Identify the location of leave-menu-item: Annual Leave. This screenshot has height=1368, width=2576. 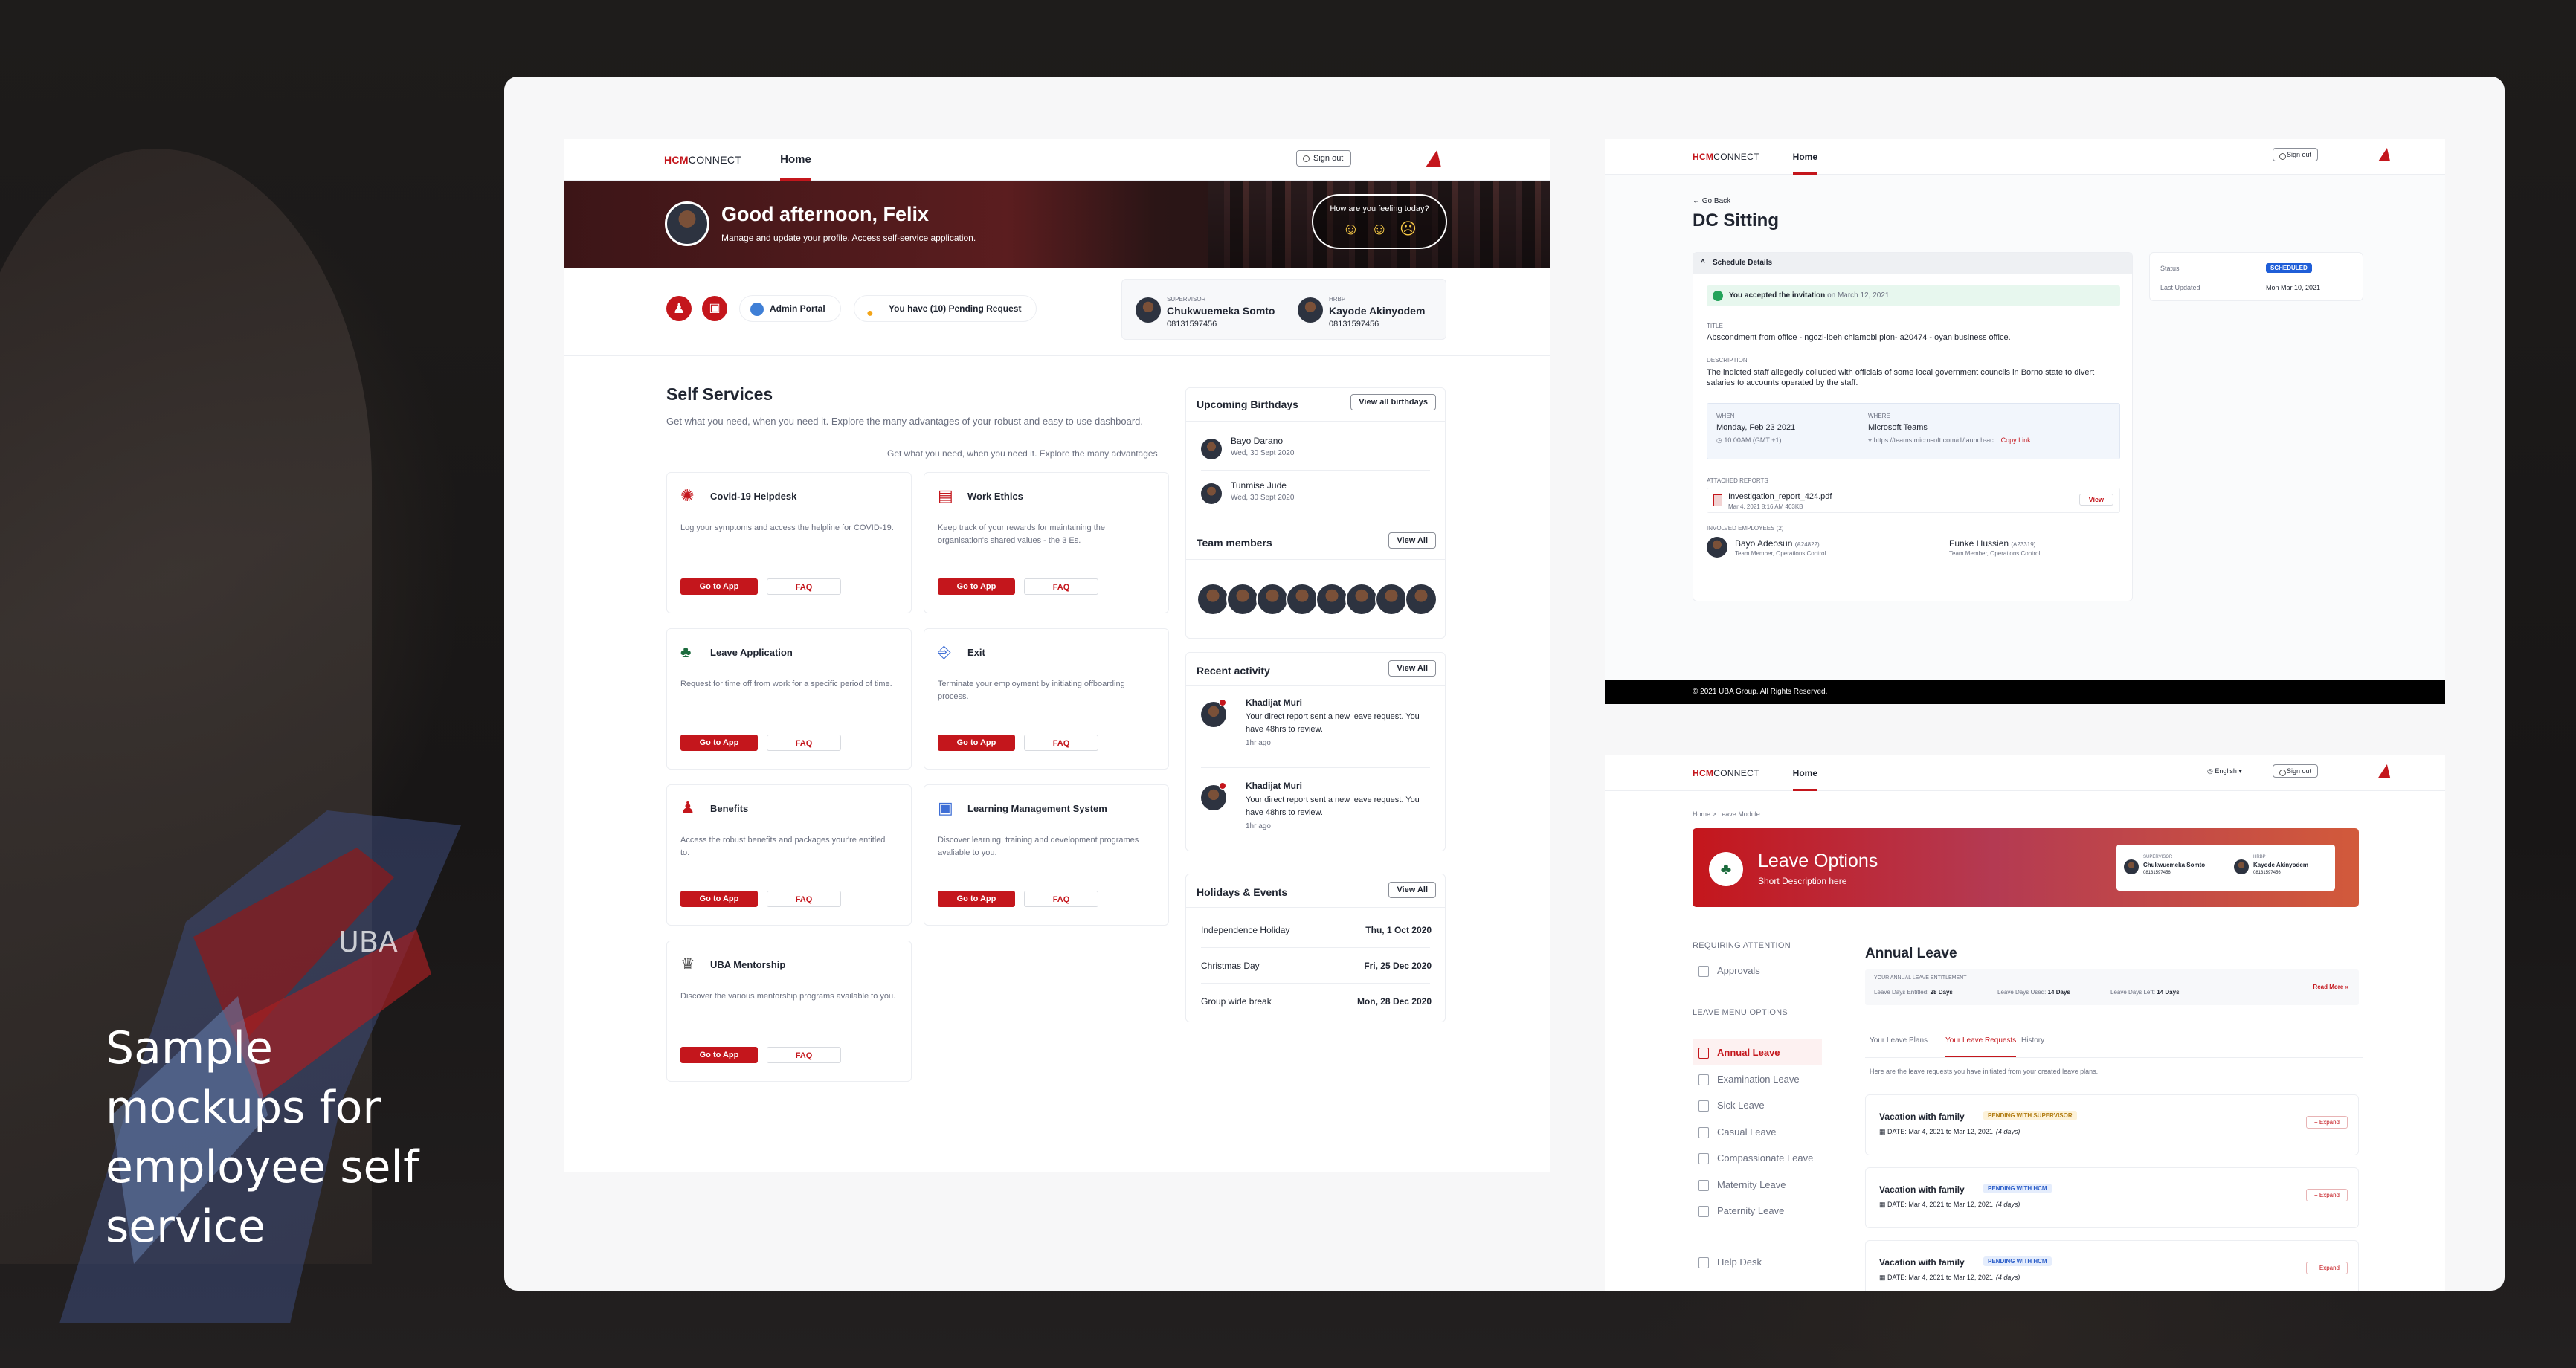
(1757, 1052).